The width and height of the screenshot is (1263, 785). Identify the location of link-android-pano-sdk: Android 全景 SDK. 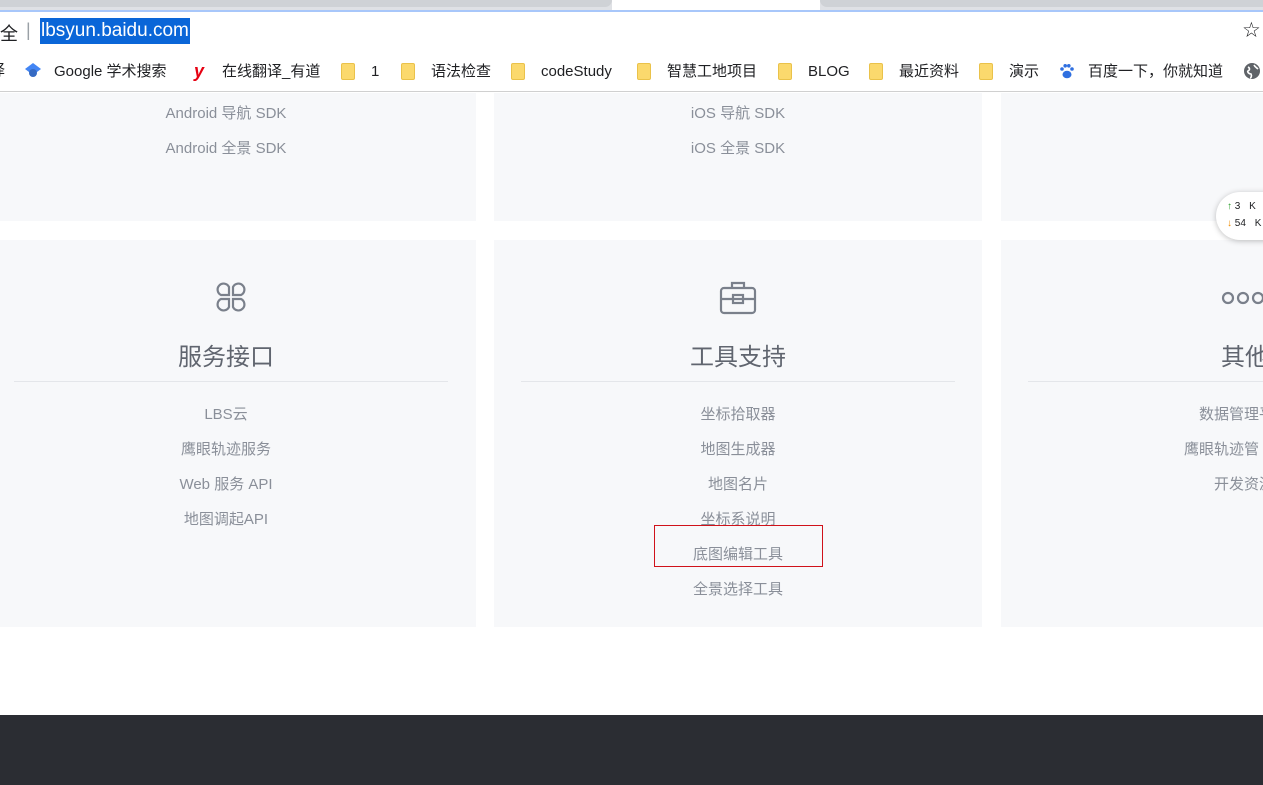
(232, 147).